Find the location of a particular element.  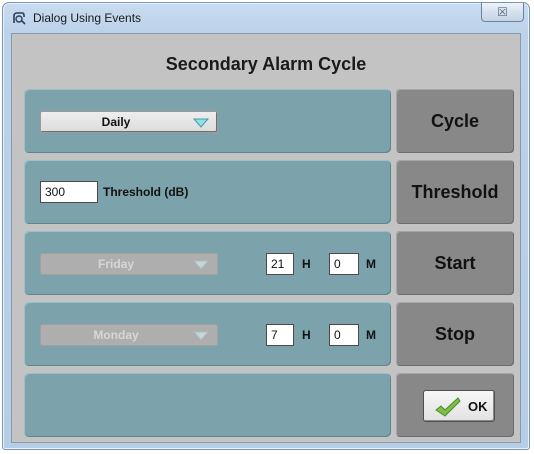

cycle-panel: Daily is located at coordinates (207, 121).